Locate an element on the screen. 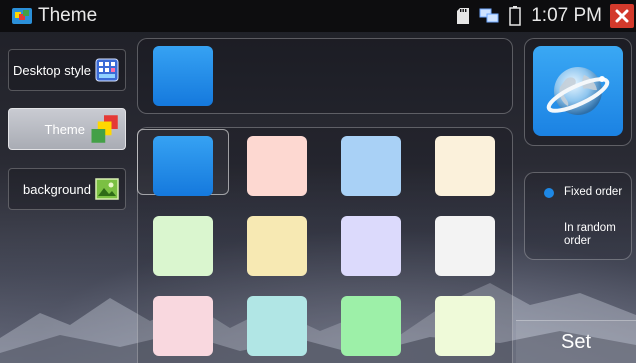  tab-background-label: background is located at coordinates (57, 189).